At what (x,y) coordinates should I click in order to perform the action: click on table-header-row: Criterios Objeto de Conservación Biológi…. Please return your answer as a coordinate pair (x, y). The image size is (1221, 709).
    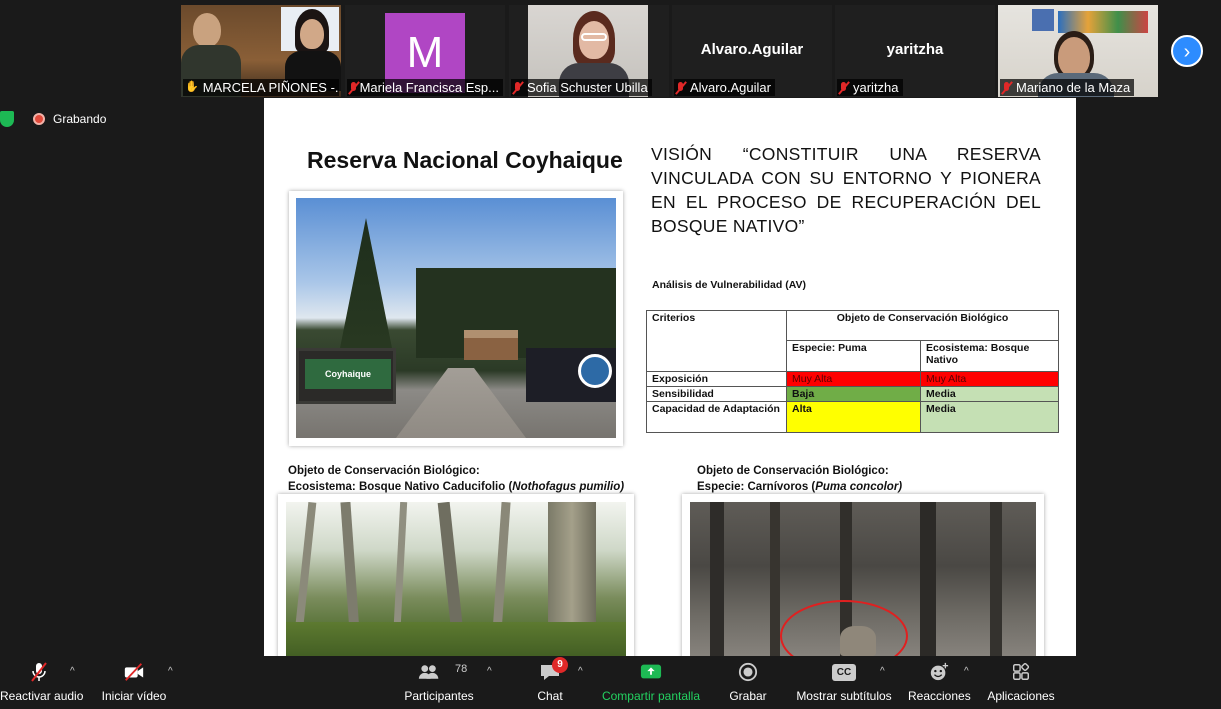
    Looking at the image, I should click on (852, 341).